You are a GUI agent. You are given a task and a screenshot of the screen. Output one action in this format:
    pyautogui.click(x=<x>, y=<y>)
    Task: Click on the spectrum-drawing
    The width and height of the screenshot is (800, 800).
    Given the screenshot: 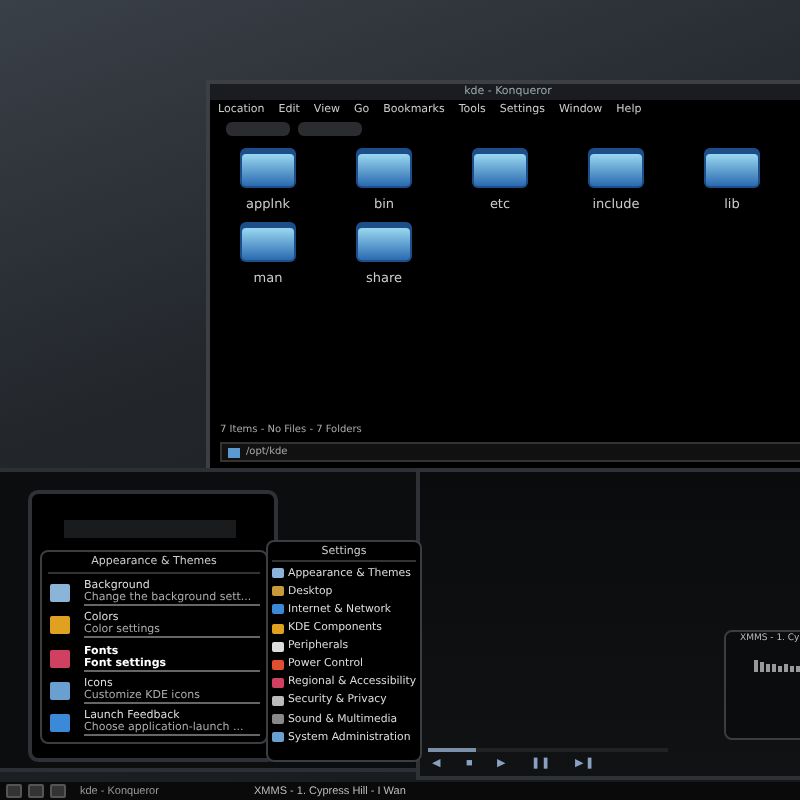 What is the action you would take?
    pyautogui.click(x=777, y=664)
    